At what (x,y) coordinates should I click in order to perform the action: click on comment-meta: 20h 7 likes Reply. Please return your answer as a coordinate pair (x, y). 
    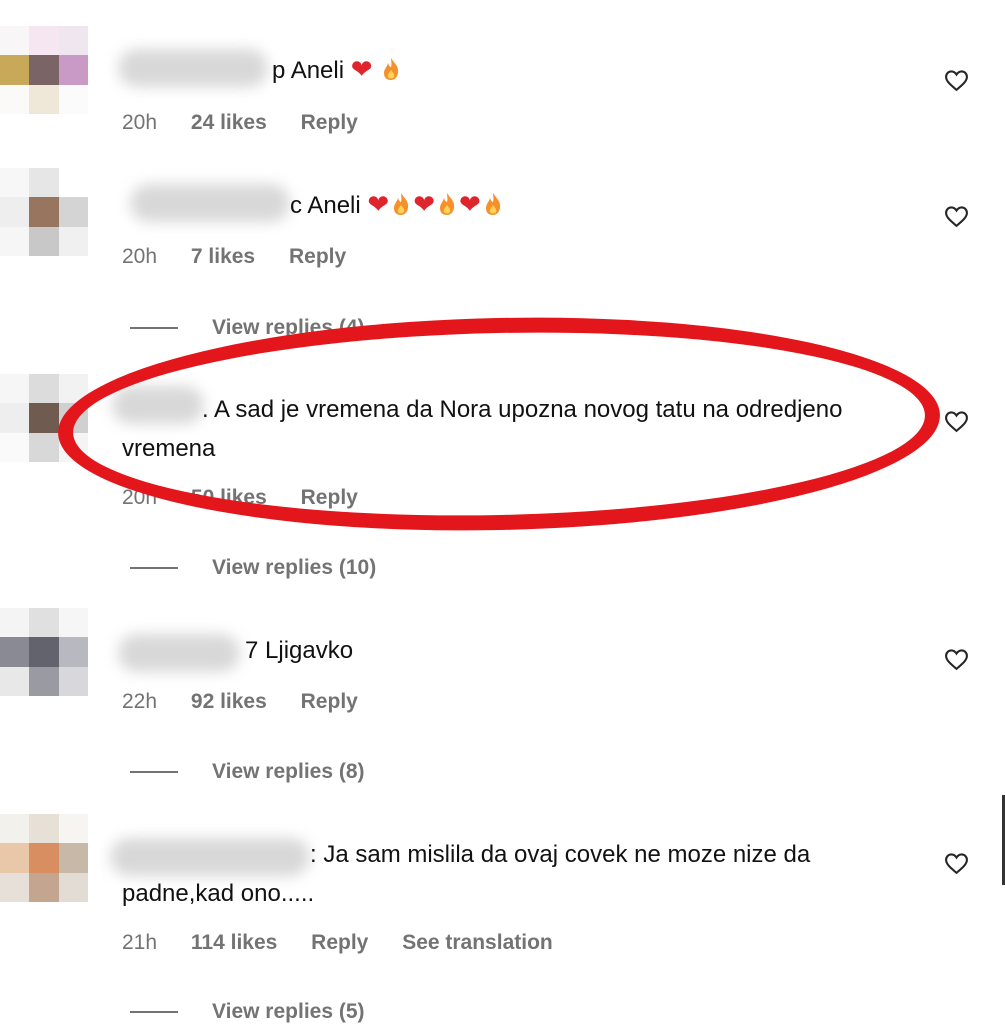
    Looking at the image, I should click on (234, 257).